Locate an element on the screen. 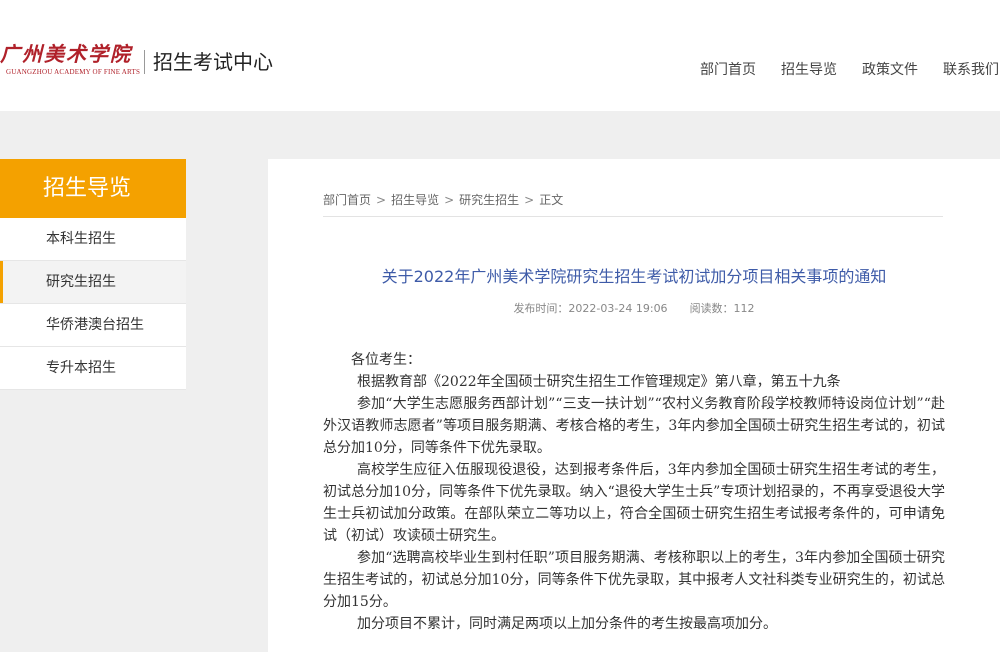 This screenshot has width=1000, height=652. article-paragraph: 根据教育部《2022年全国硕士研究生招生工作管理规定》第八章，第五十九条 is located at coordinates (599, 382).